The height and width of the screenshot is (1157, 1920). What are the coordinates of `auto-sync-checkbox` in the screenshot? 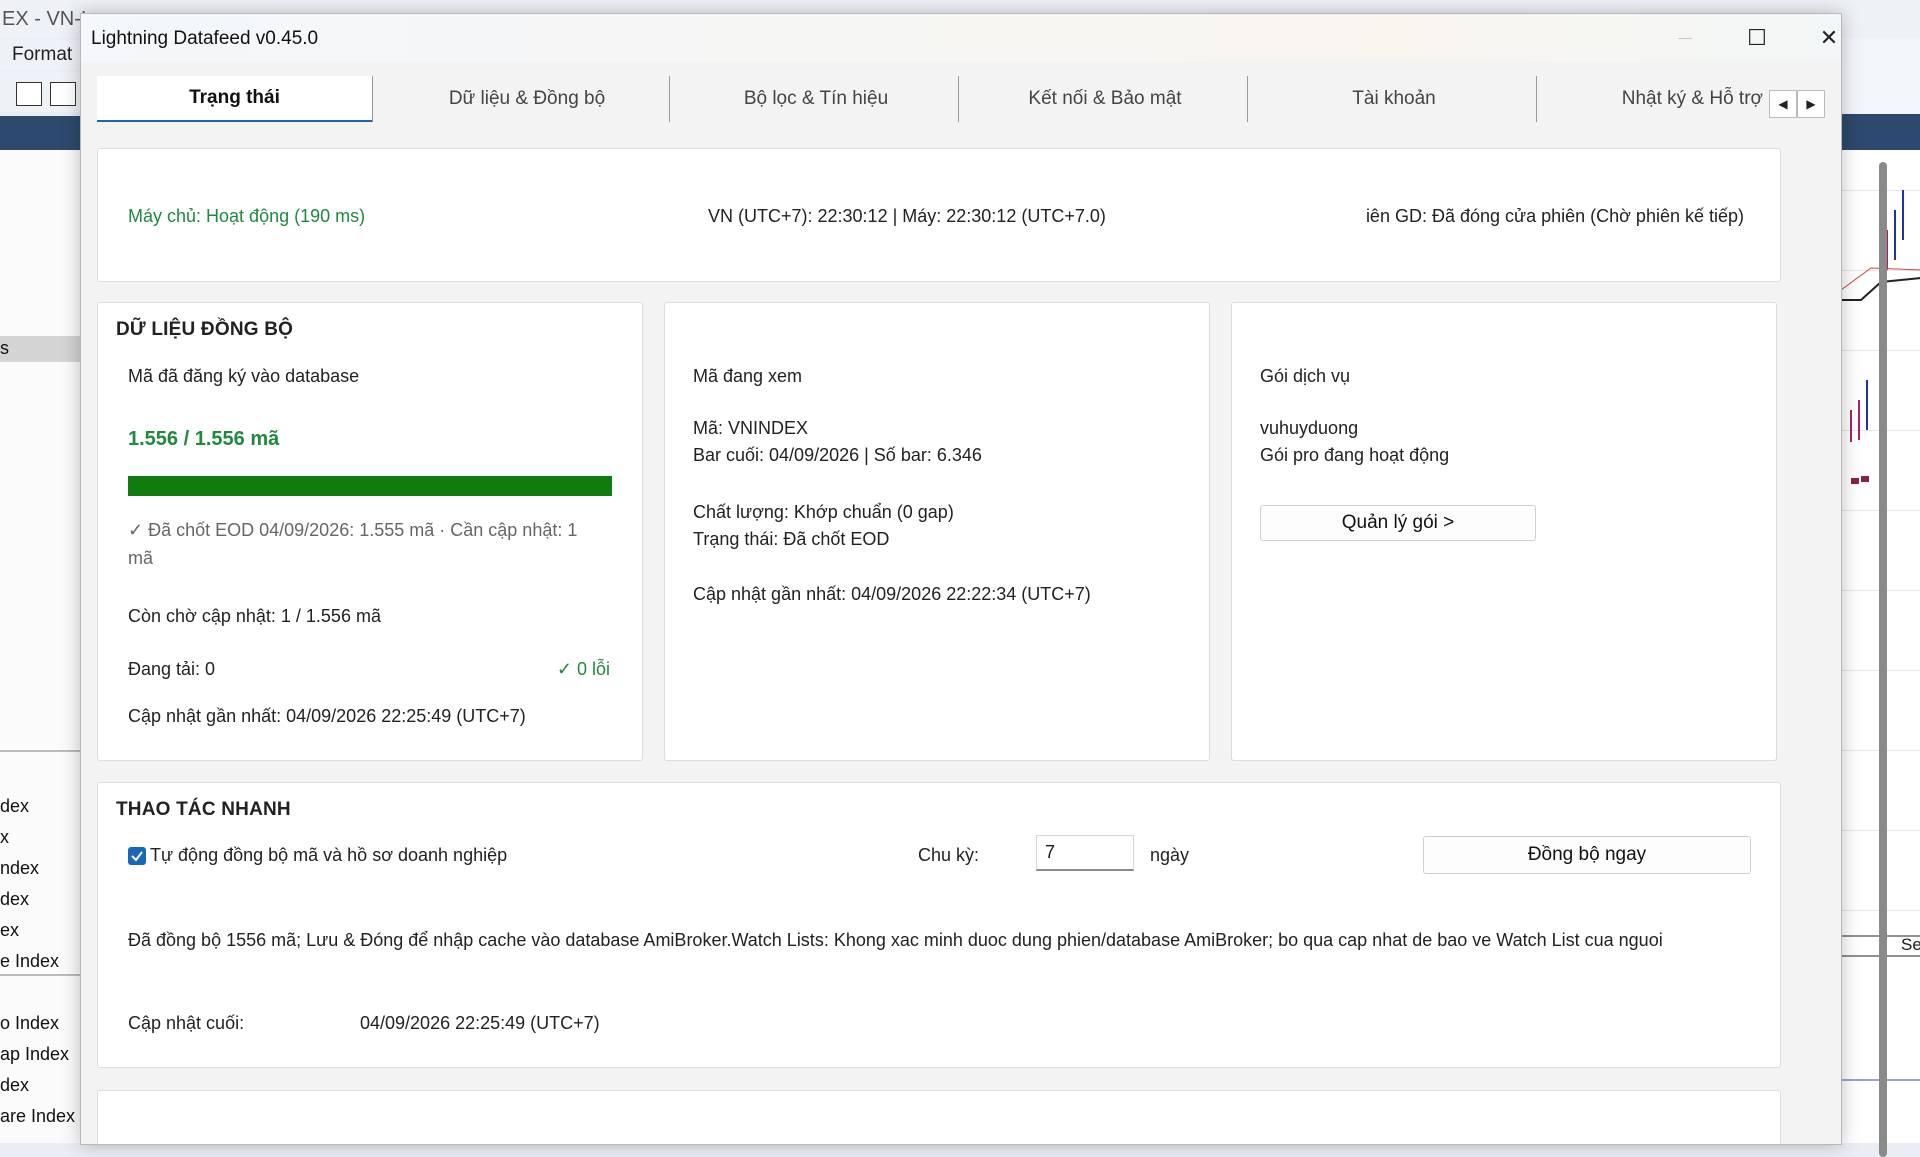 It's located at (137, 856).